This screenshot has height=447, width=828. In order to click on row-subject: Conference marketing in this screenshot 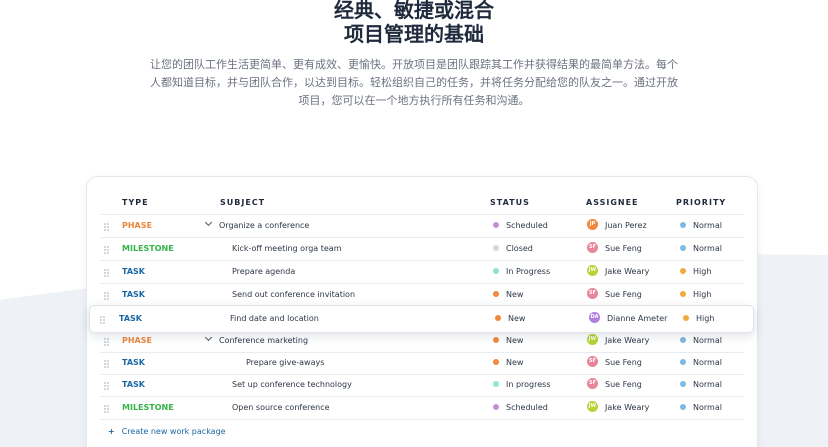, I will do `click(256, 341)`.